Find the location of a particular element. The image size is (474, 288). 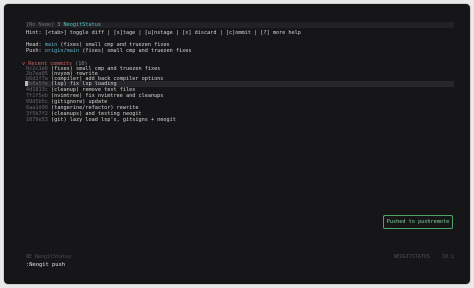

tabline-content: [No Name] 3 NeogitStatus is located at coordinates (63, 25).